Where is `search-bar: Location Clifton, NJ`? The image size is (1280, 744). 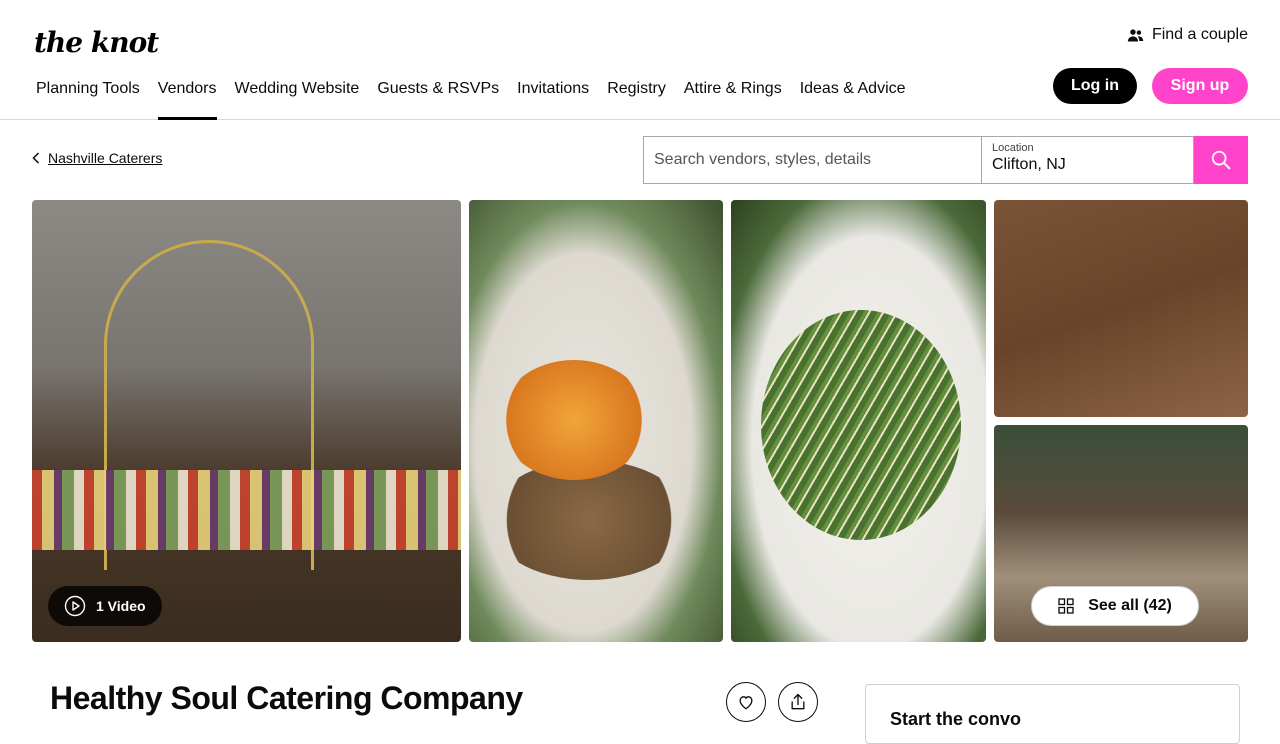
search-bar: Location Clifton, NJ is located at coordinates (945, 160).